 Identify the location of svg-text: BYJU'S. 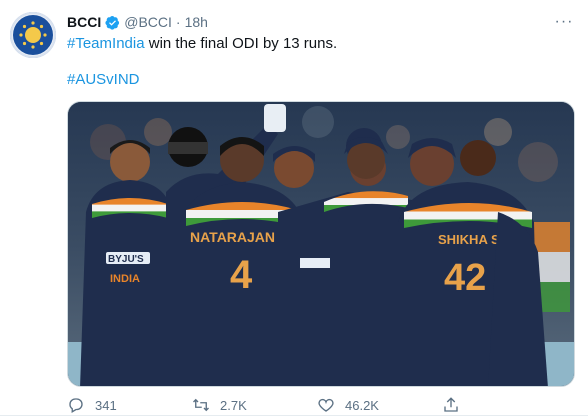
(126, 259).